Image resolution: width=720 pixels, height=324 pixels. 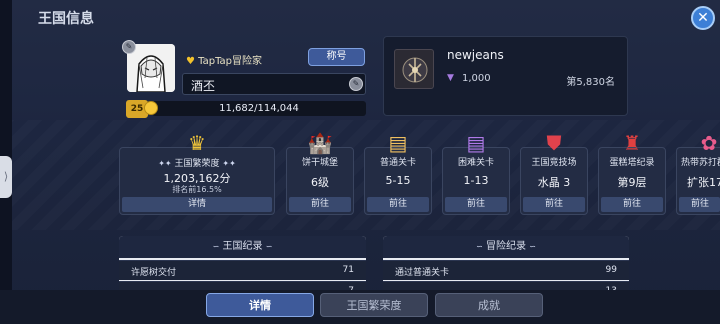 I want to click on heart-icon: ♥, so click(x=190, y=61).